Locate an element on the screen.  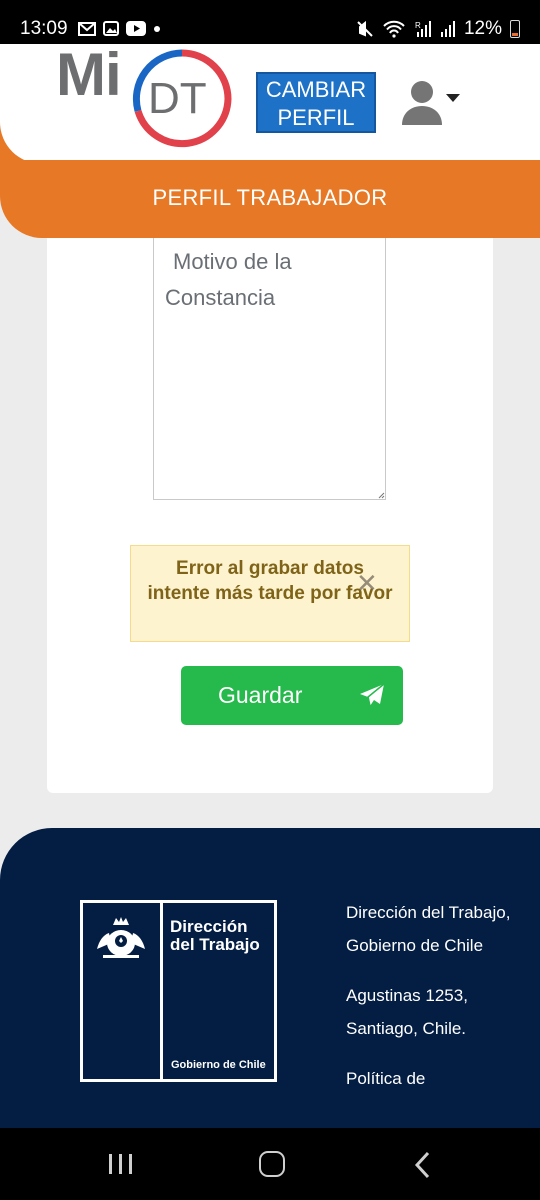
logo-subtitle: Gobierno de Chile is located at coordinates (218, 1065).